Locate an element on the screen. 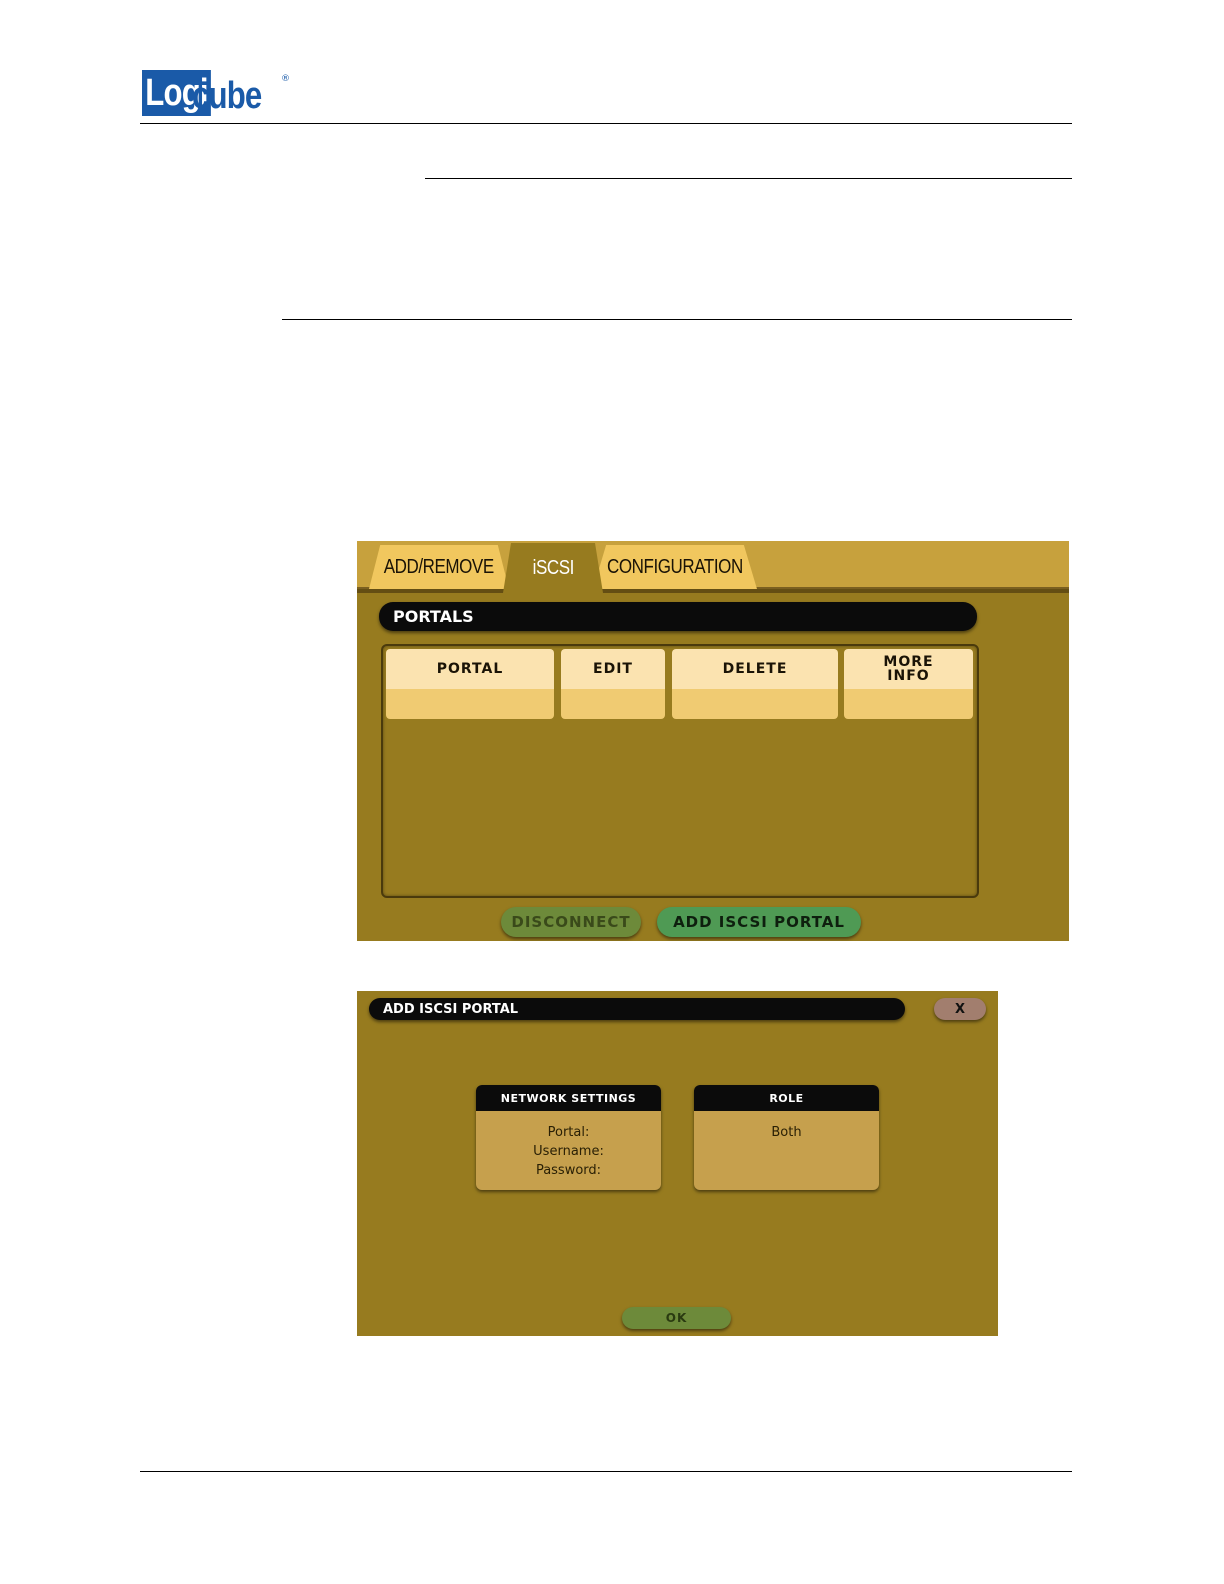 This screenshot has height=1584, width=1224. role-value: Both is located at coordinates (786, 1132).